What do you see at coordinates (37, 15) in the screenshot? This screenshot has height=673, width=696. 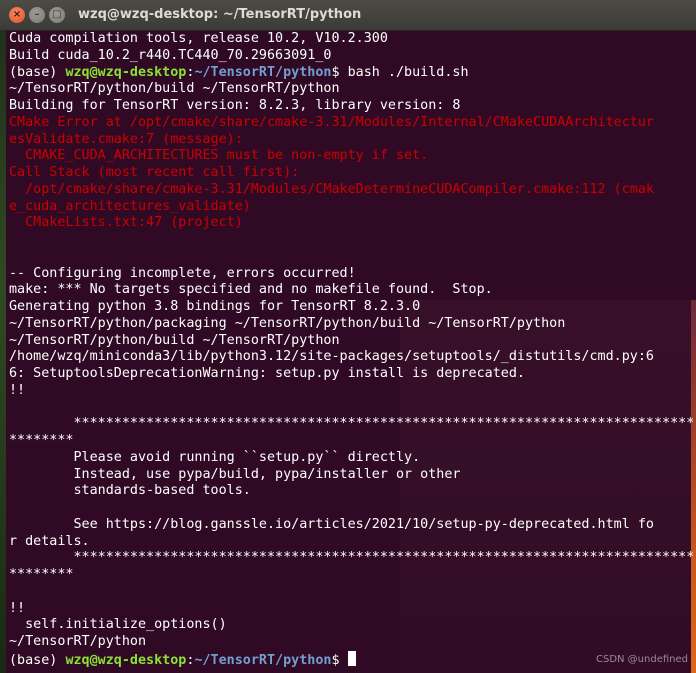 I see `minimize-icon: –` at bounding box center [37, 15].